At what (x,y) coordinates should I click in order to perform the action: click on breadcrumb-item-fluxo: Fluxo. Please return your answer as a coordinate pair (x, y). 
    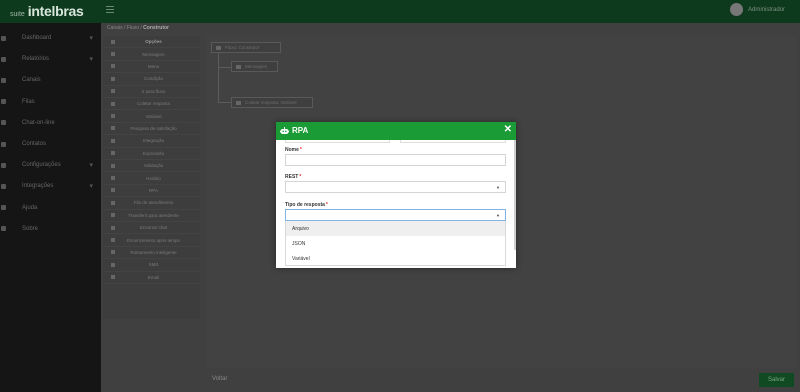
    Looking at the image, I should click on (133, 28).